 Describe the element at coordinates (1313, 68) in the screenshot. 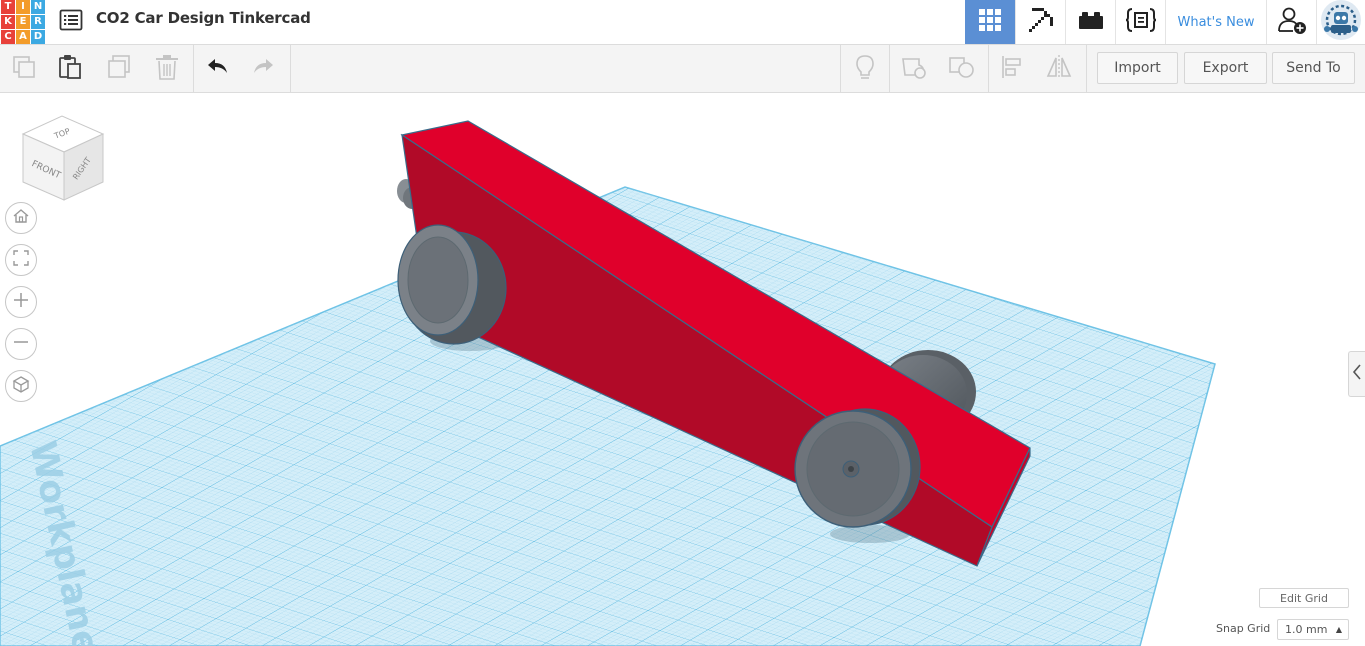

I see `send-to-button: Send To` at that location.